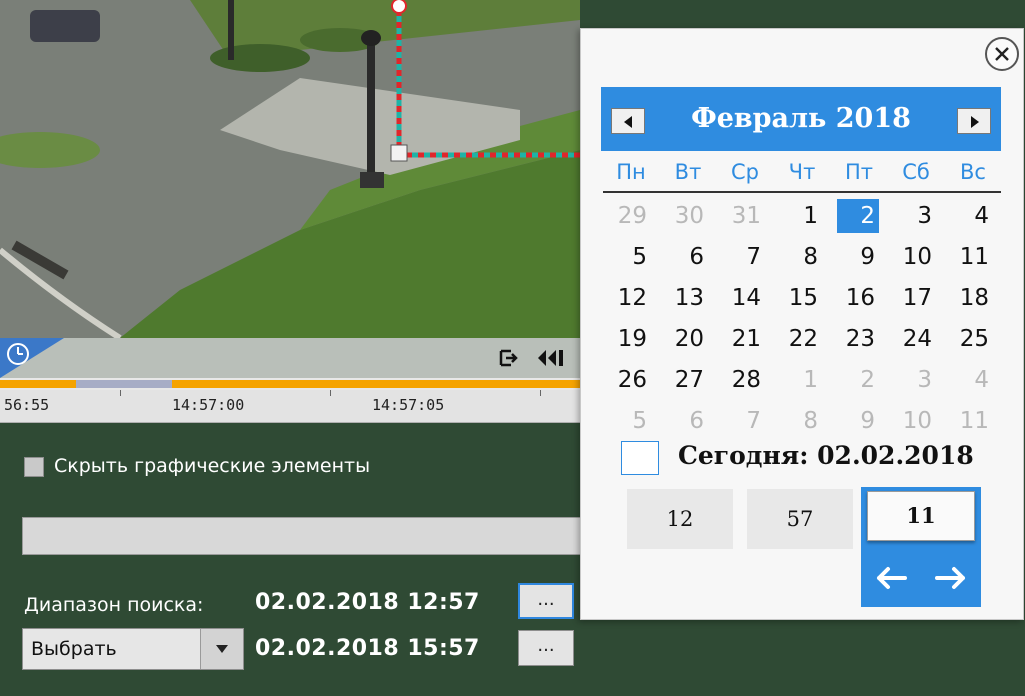 Image resolution: width=1025 pixels, height=696 pixels. Describe the element at coordinates (744, 216) in the screenshot. I see `calendar-day: 31` at that location.